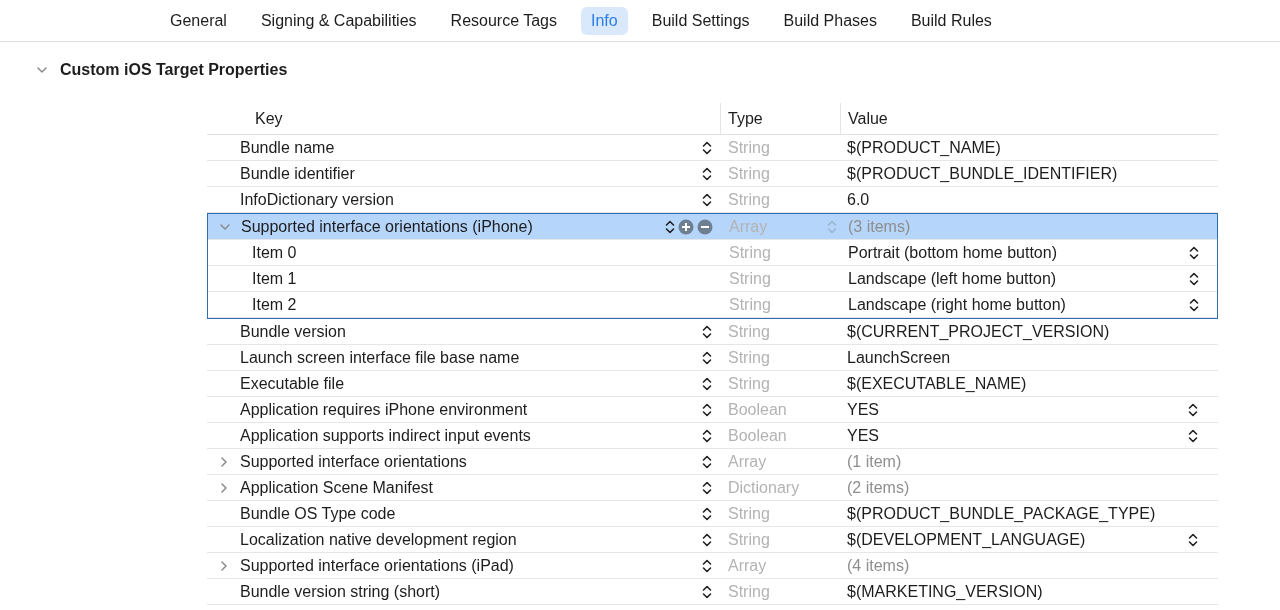 The width and height of the screenshot is (1280, 610). Describe the element at coordinates (42, 70) in the screenshot. I see `chevron-down-icon` at that location.